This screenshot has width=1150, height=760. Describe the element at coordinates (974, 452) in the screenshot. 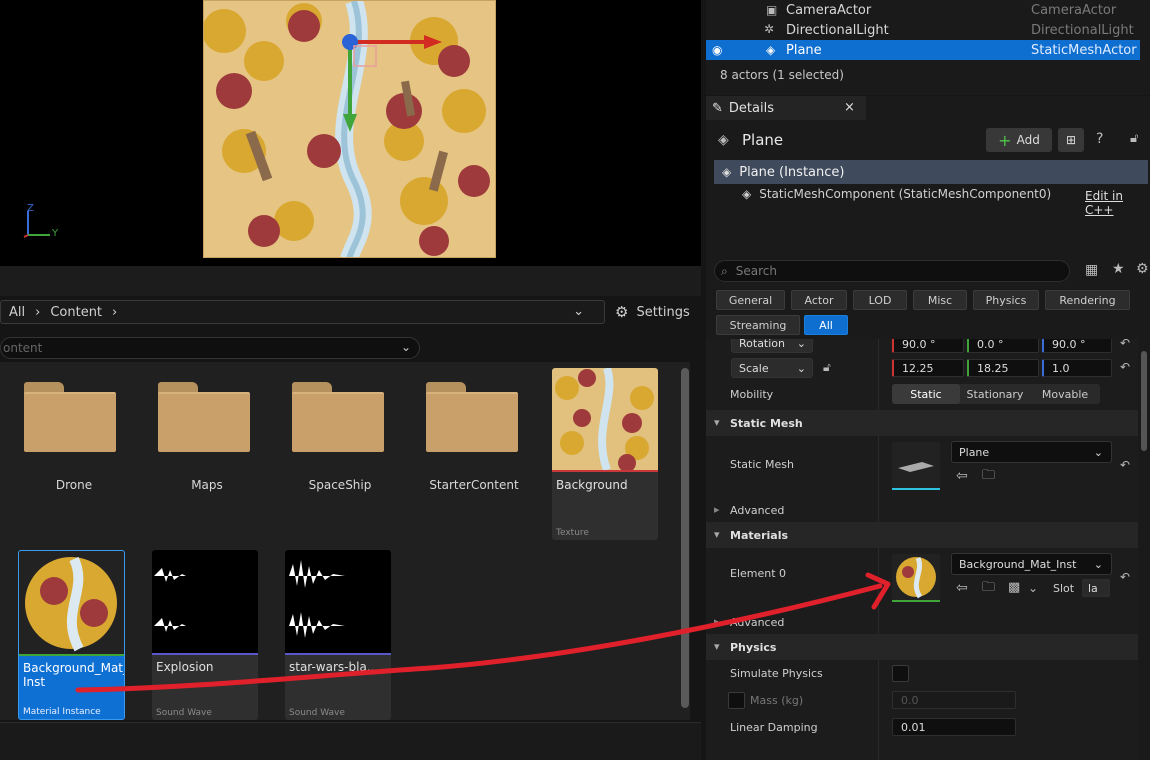

I see `static-mesh-value: Plane` at that location.